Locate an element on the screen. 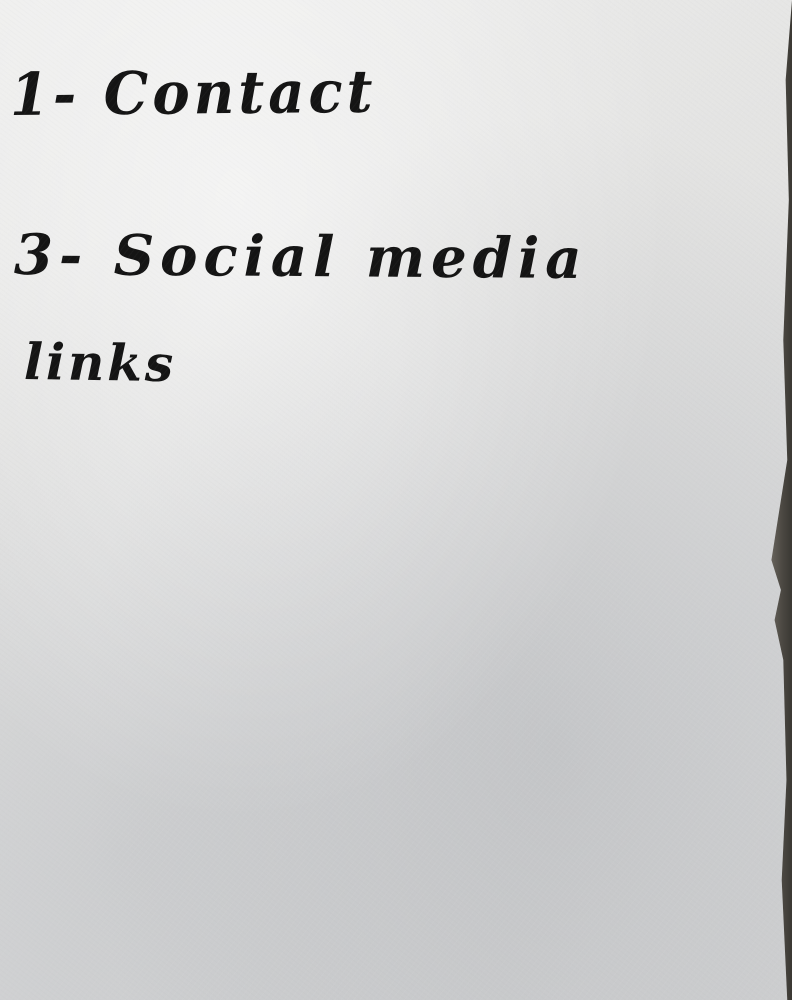 The image size is (792, 1000). note-line-2: 3- Social media is located at coordinates (300, 257).